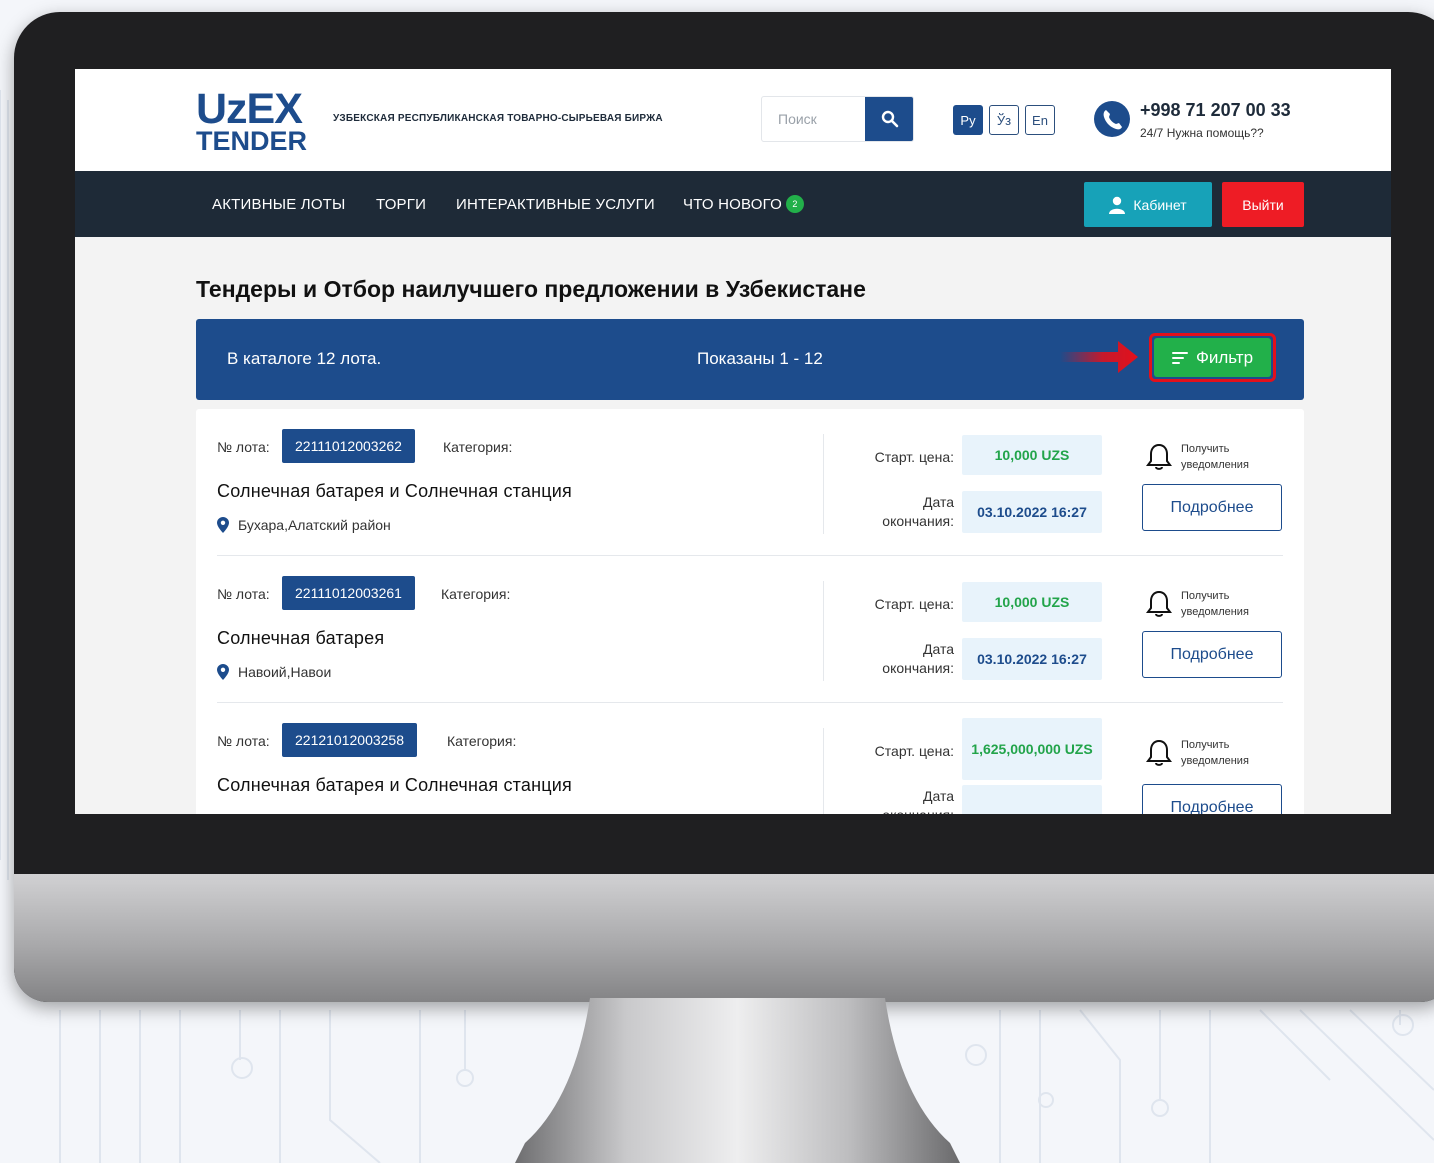  I want to click on nav-item-whats-new: ЧТО НОВОГО 2, so click(743, 204).